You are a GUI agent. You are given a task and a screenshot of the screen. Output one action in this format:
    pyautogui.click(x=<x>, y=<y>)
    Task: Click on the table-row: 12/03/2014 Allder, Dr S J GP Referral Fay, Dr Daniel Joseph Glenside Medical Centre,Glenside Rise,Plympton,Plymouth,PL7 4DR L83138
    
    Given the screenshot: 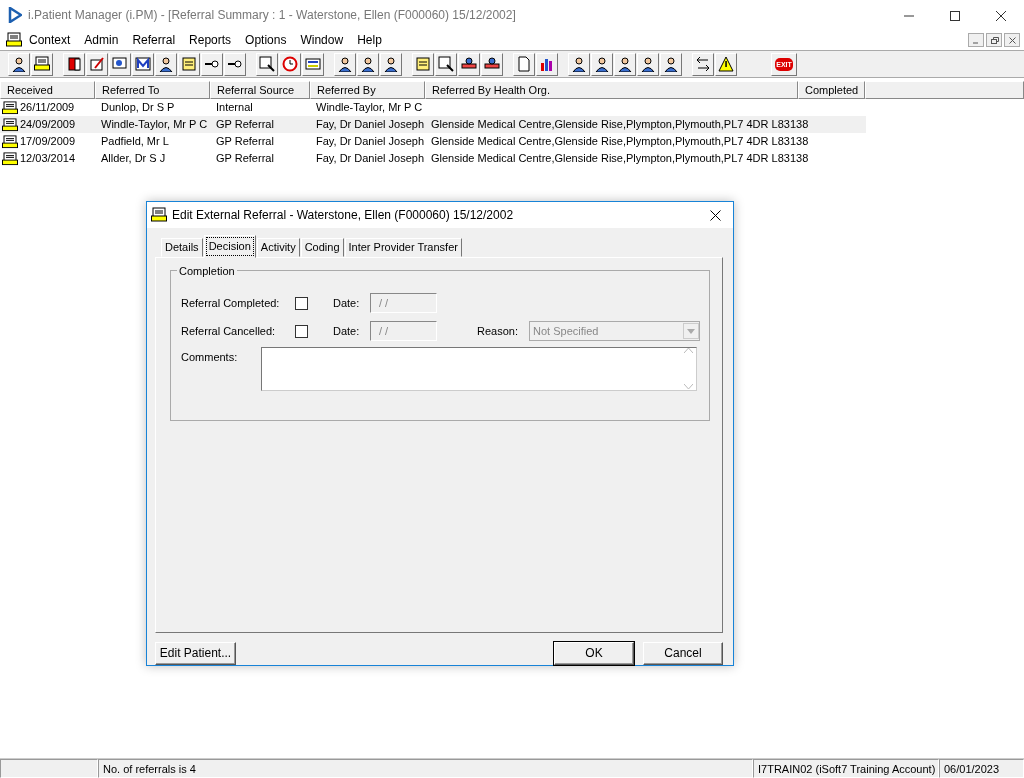 What is the action you would take?
    pyautogui.click(x=433, y=158)
    